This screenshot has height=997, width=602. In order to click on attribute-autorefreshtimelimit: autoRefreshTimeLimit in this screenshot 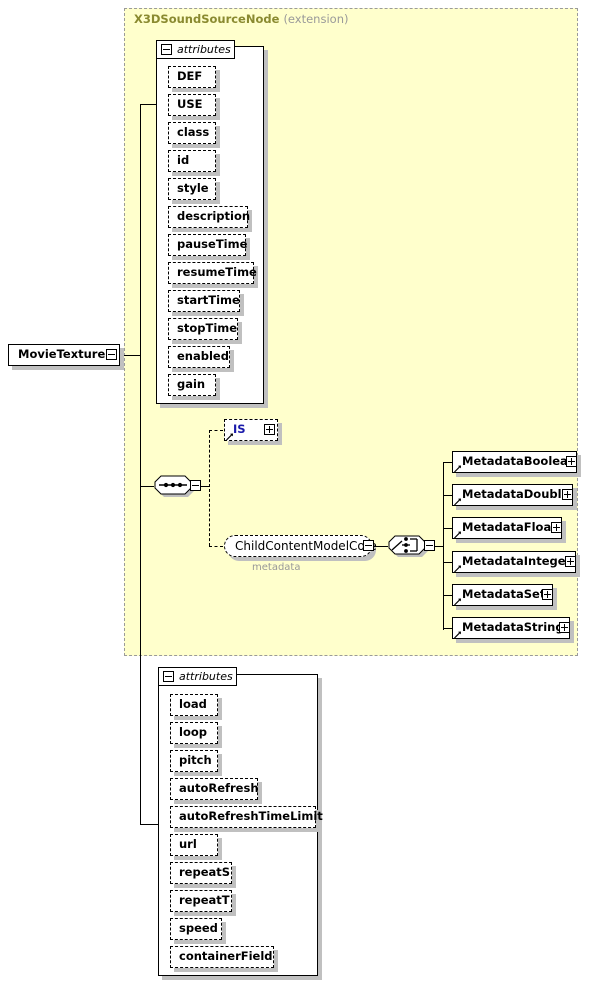, I will do `click(246, 817)`.